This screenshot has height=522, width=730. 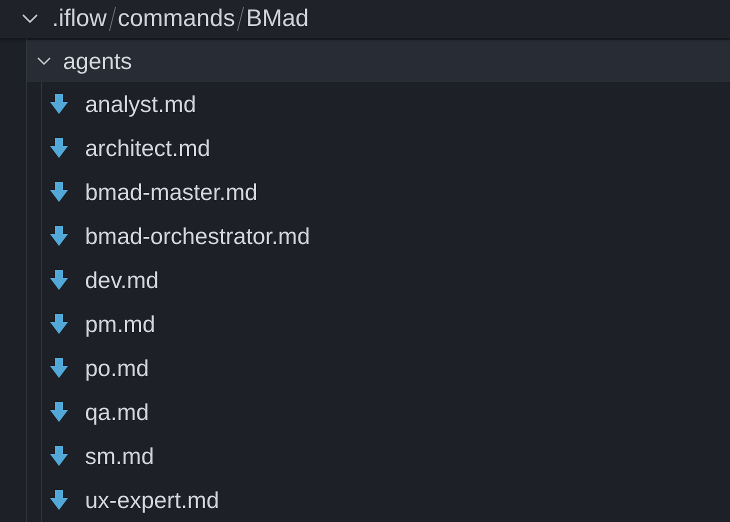 I want to click on file-row: analyst.md, so click(x=386, y=104).